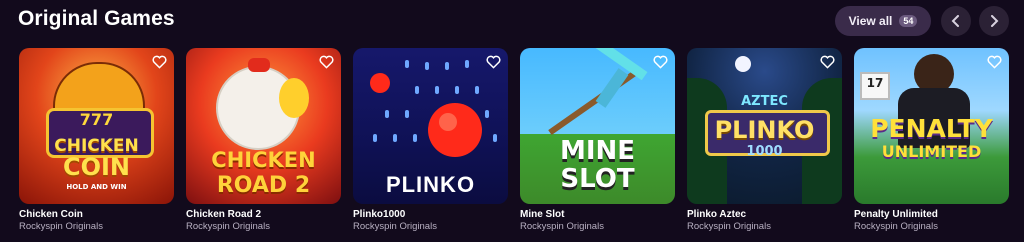  Describe the element at coordinates (598, 92) in the screenshot. I see `pickaxe-illustration` at that location.